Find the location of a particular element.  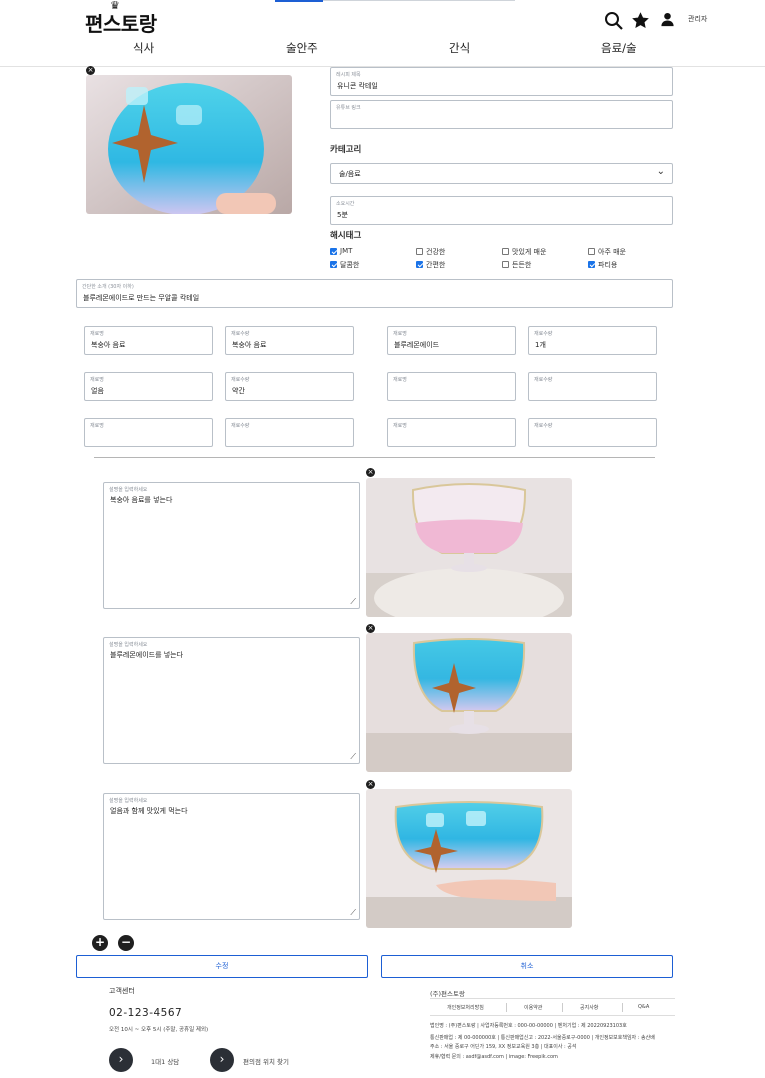

hashtag-label: 맛있게 매운 is located at coordinates (529, 252).